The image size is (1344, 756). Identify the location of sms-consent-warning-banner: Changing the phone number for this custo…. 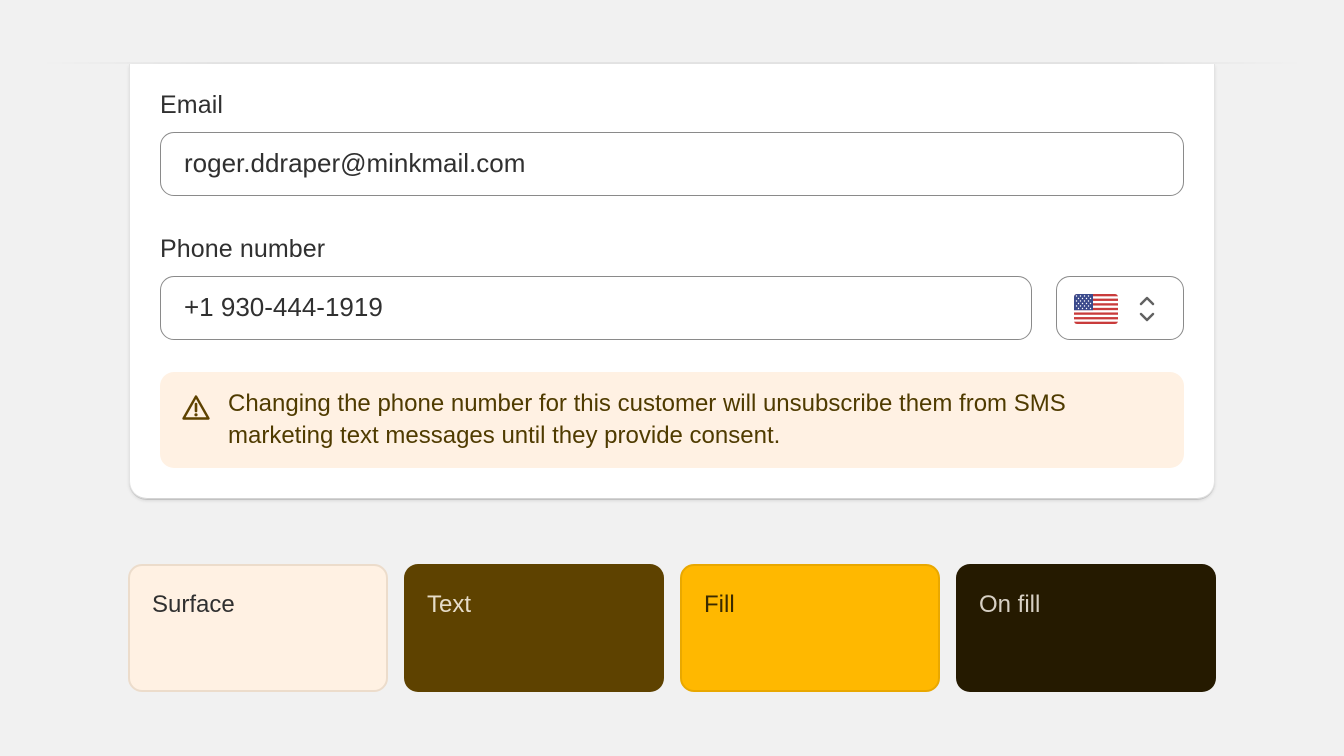
(672, 420).